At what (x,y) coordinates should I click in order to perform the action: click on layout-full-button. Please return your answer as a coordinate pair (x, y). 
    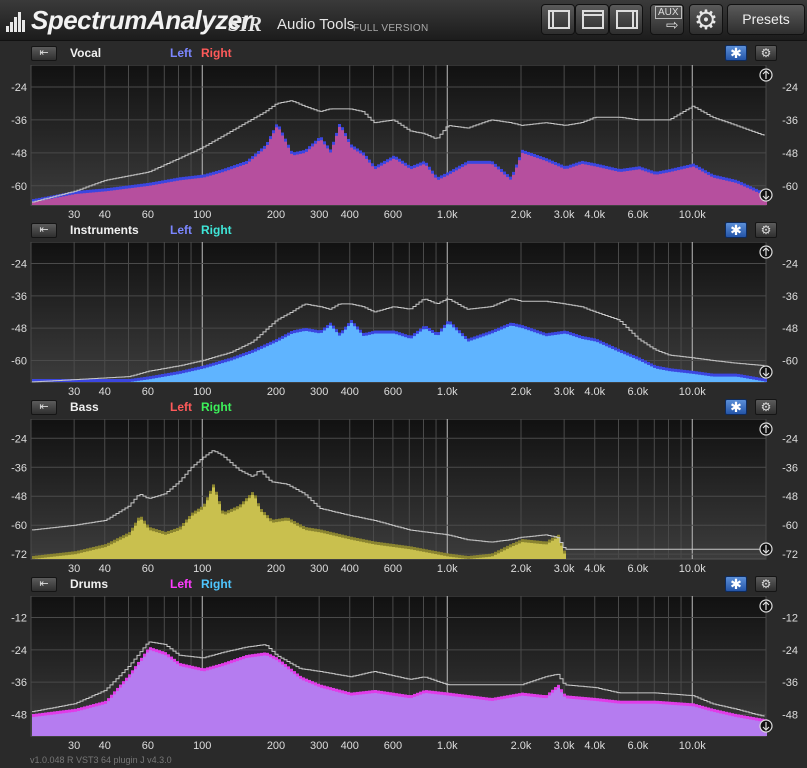
    Looking at the image, I should click on (592, 19).